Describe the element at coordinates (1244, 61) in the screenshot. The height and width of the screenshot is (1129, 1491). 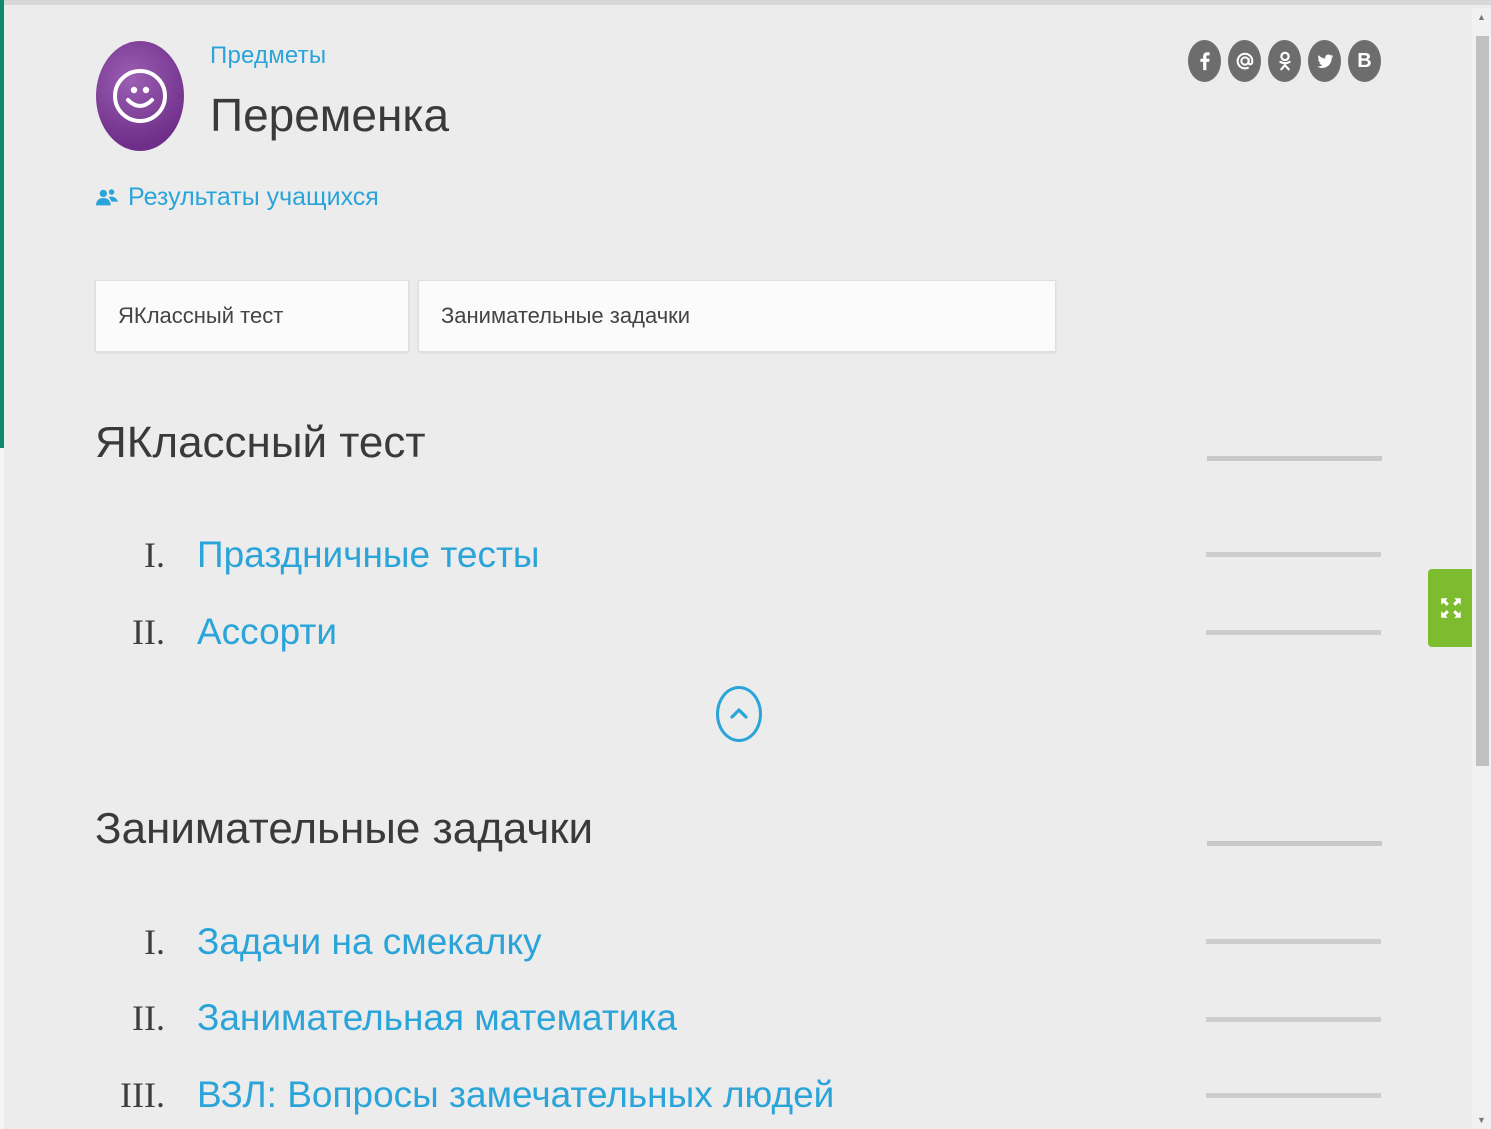
I see `mail-icon` at that location.